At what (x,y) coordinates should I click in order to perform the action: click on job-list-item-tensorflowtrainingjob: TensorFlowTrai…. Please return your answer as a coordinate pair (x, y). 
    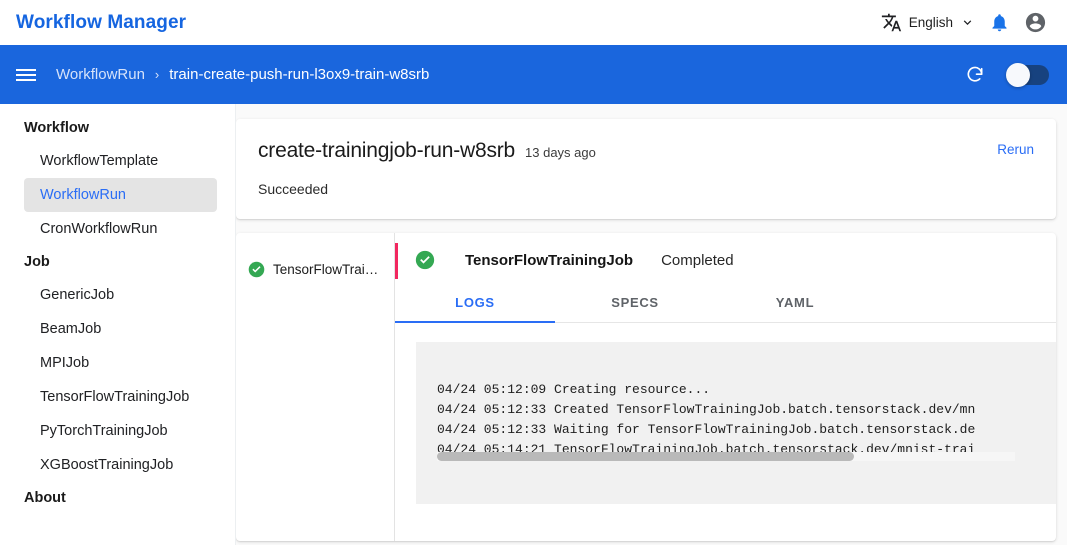
    Looking at the image, I should click on (315, 269).